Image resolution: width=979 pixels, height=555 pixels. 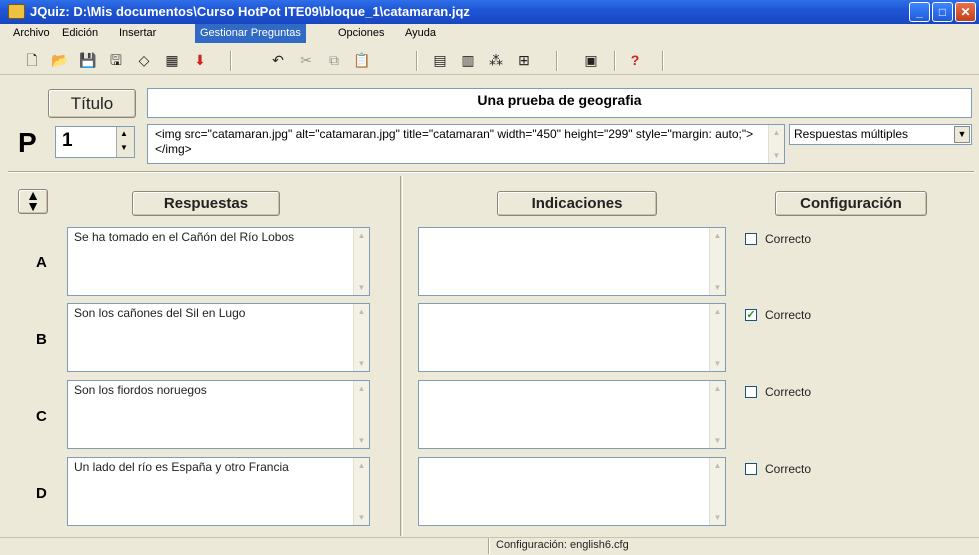 I want to click on answer-letter: A, so click(x=41, y=262).